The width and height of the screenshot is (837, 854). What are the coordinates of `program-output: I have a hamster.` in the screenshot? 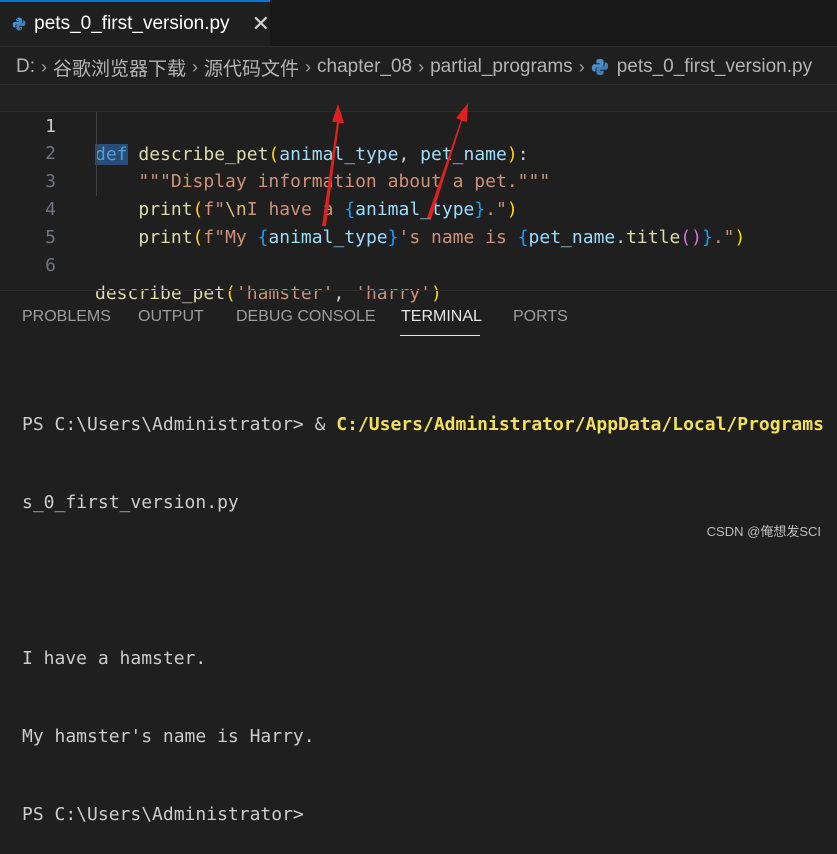 It's located at (114, 658).